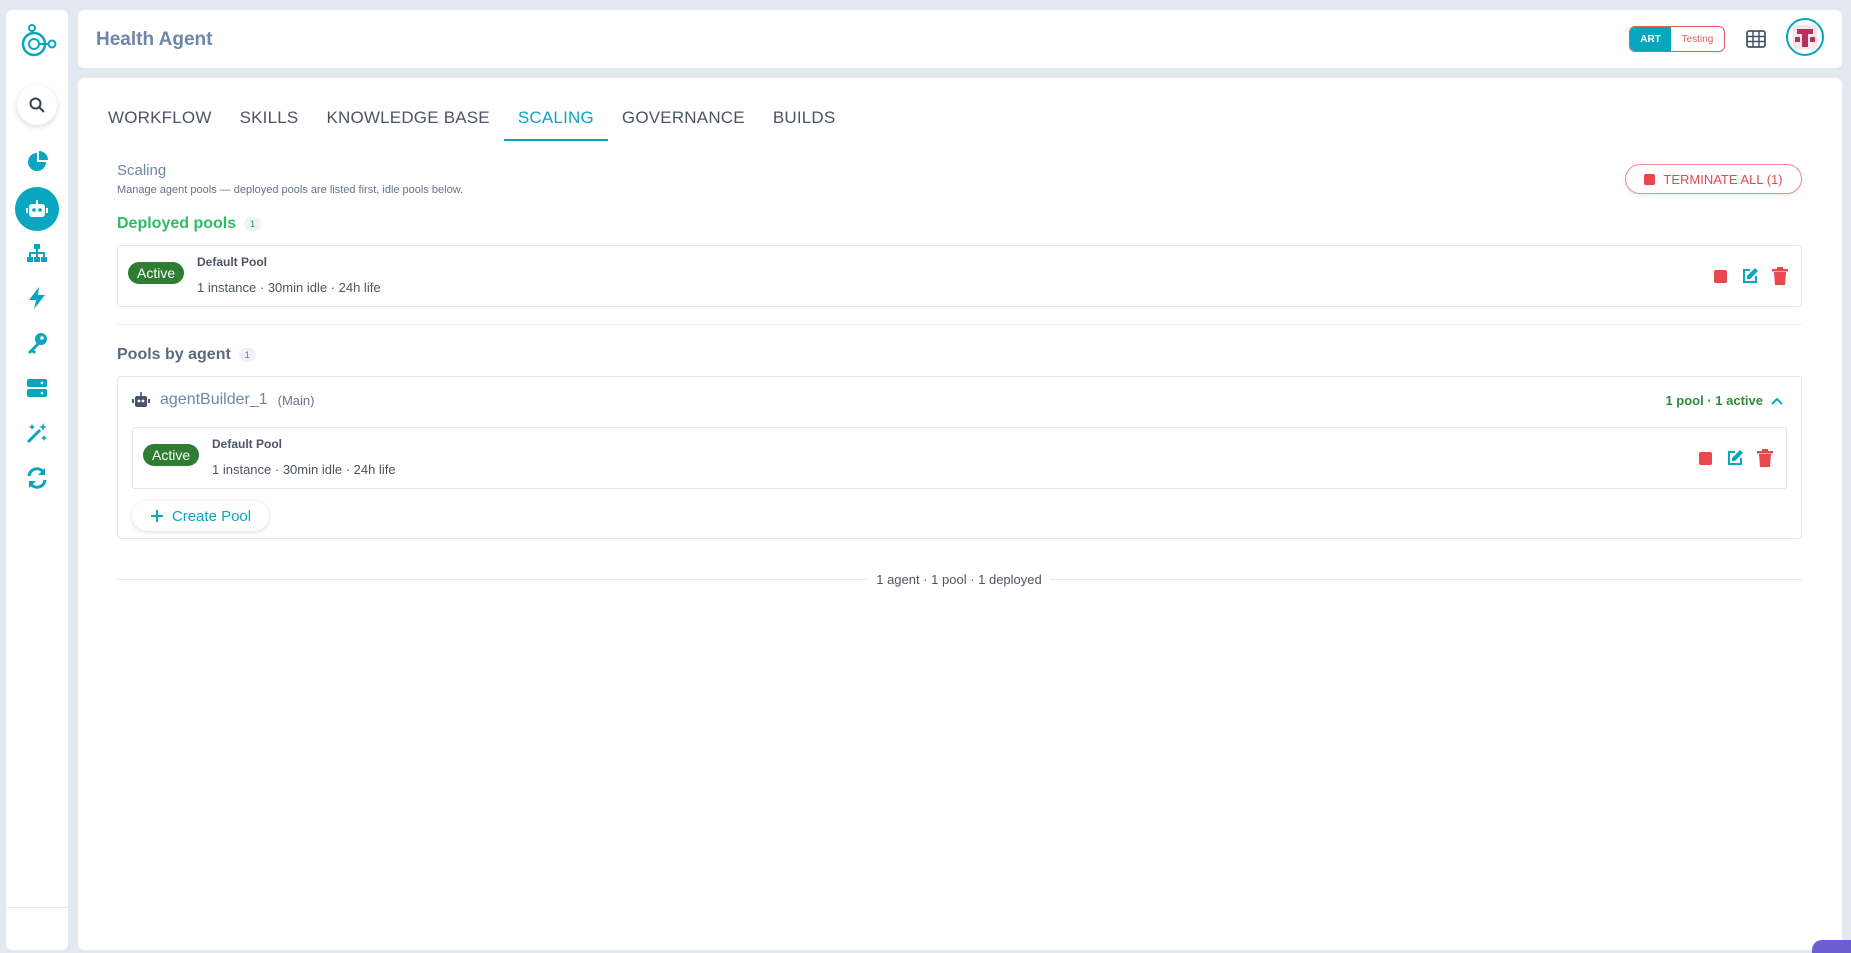  I want to click on sitemap-icon, so click(37, 253).